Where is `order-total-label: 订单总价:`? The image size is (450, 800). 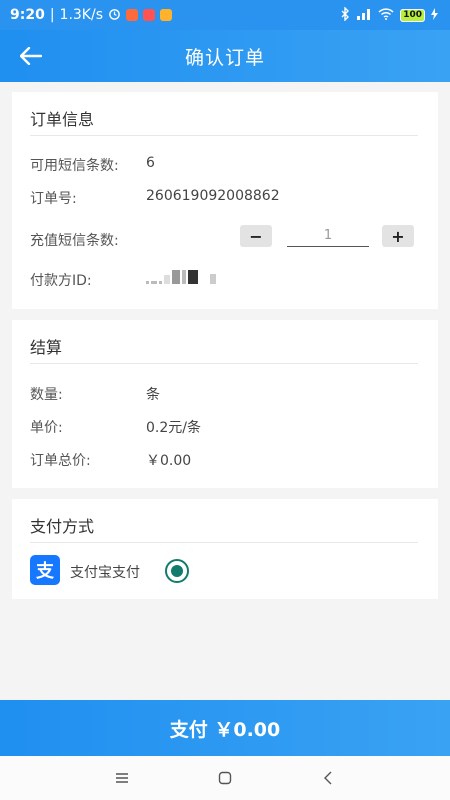
order-total-label: 订单总价: is located at coordinates (60, 461).